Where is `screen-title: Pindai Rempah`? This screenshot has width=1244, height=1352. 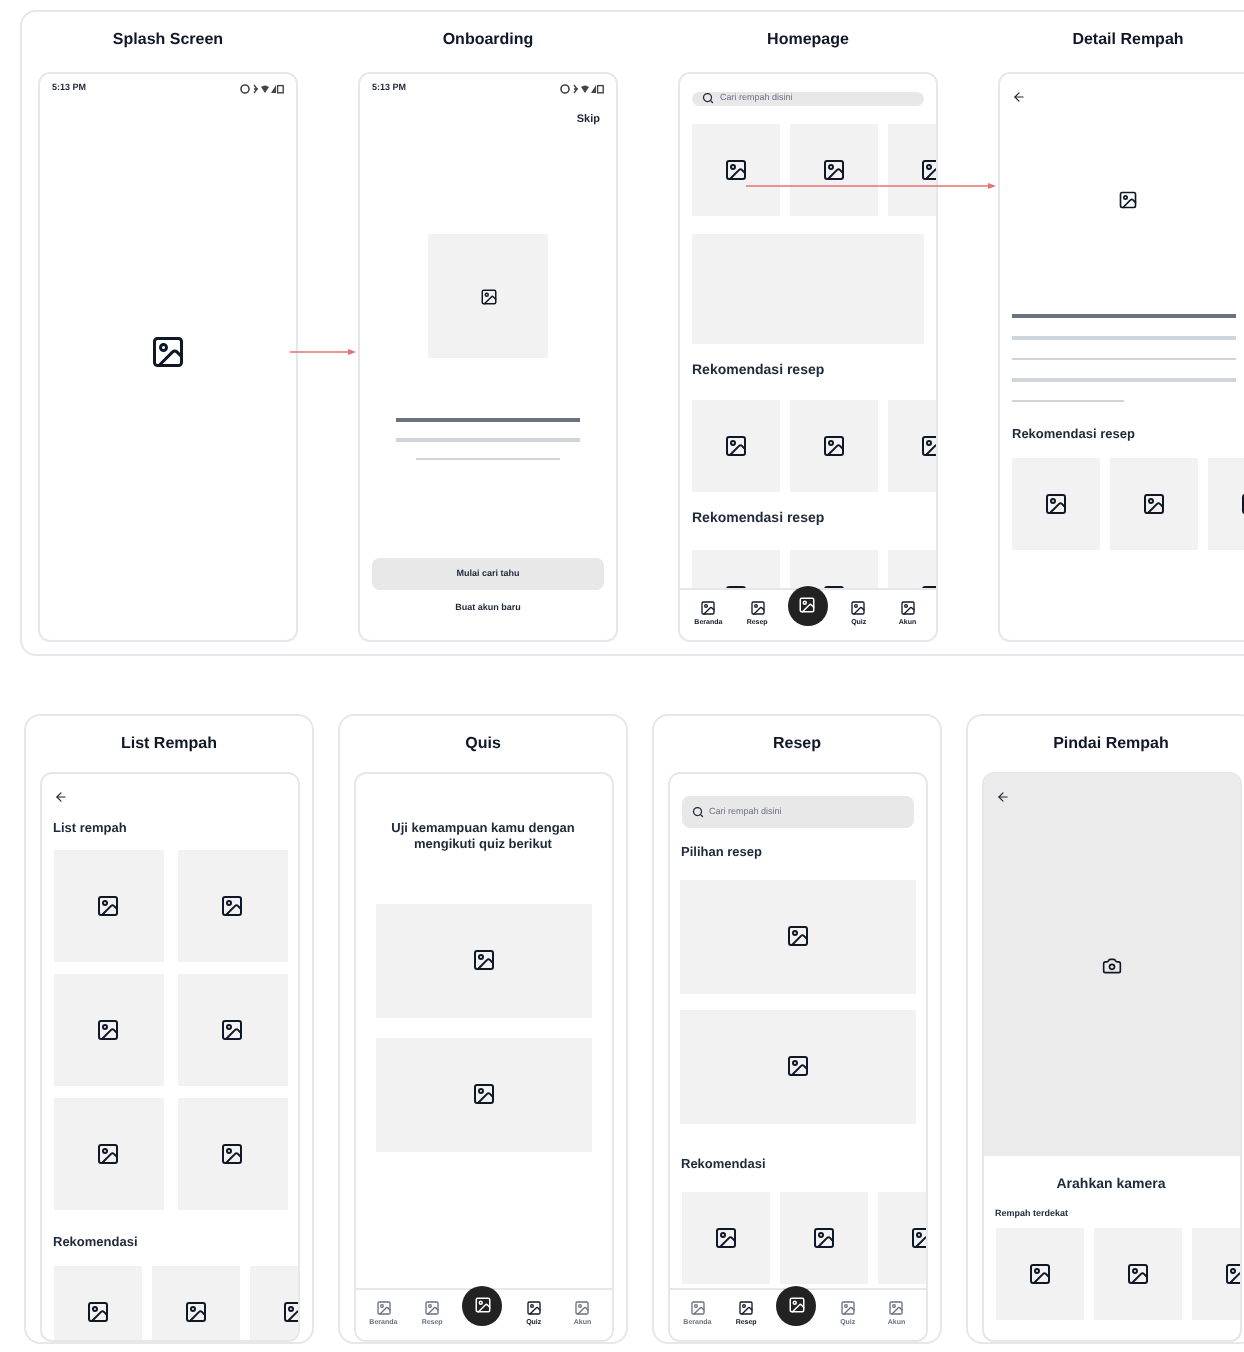 screen-title: Pindai Rempah is located at coordinates (1111, 744).